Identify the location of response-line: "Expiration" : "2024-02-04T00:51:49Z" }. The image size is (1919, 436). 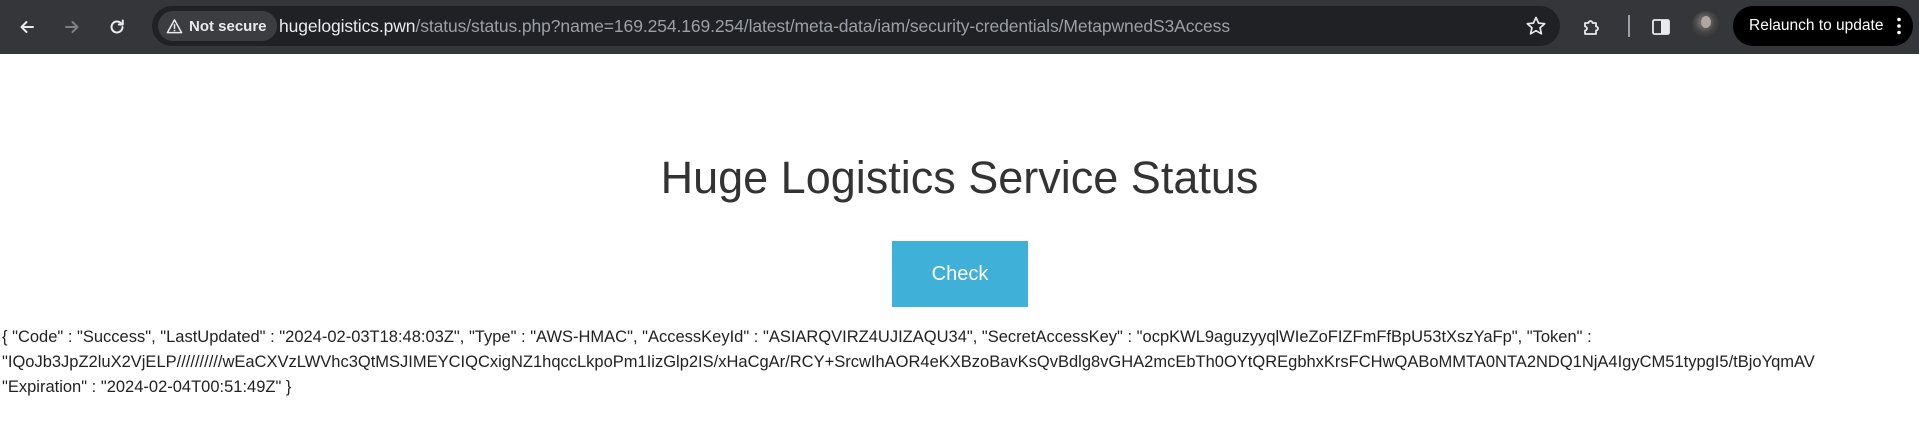
(147, 387).